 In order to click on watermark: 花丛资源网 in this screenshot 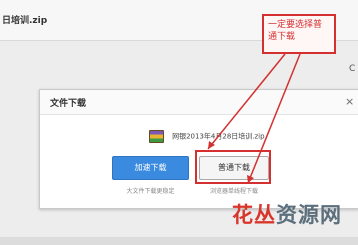, I will do `click(287, 214)`.